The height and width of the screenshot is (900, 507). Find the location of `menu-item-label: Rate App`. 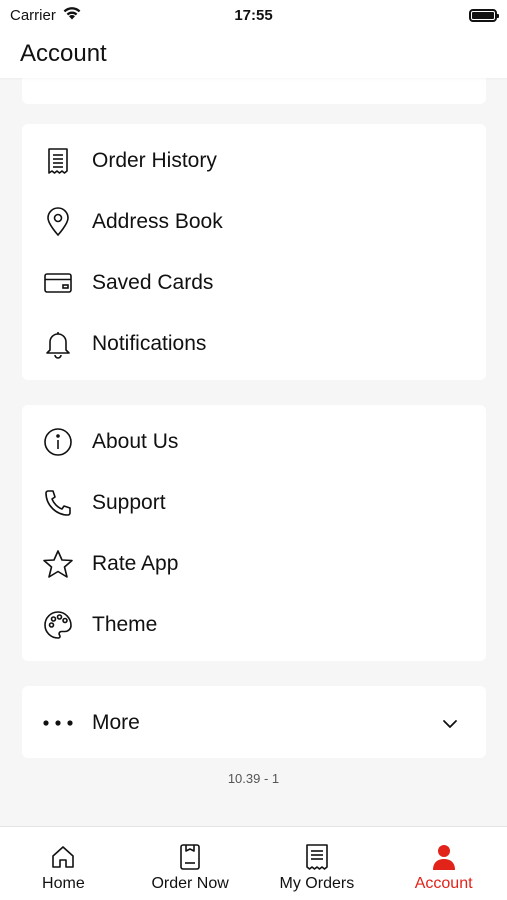

menu-item-label: Rate App is located at coordinates (135, 563).